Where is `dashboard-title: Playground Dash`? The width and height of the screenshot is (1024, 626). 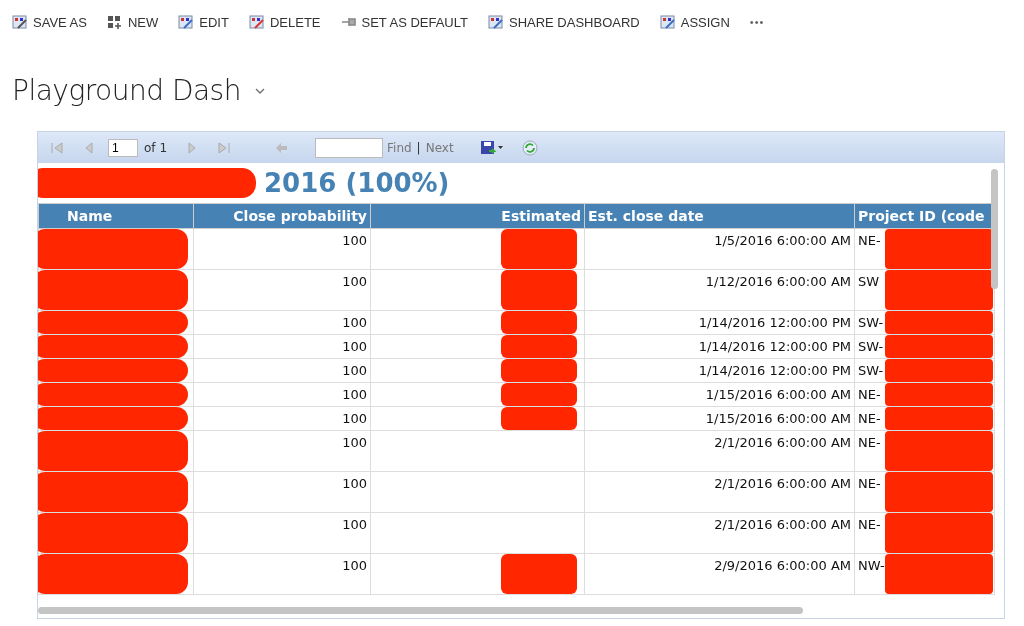 dashboard-title: Playground Dash is located at coordinates (126, 90).